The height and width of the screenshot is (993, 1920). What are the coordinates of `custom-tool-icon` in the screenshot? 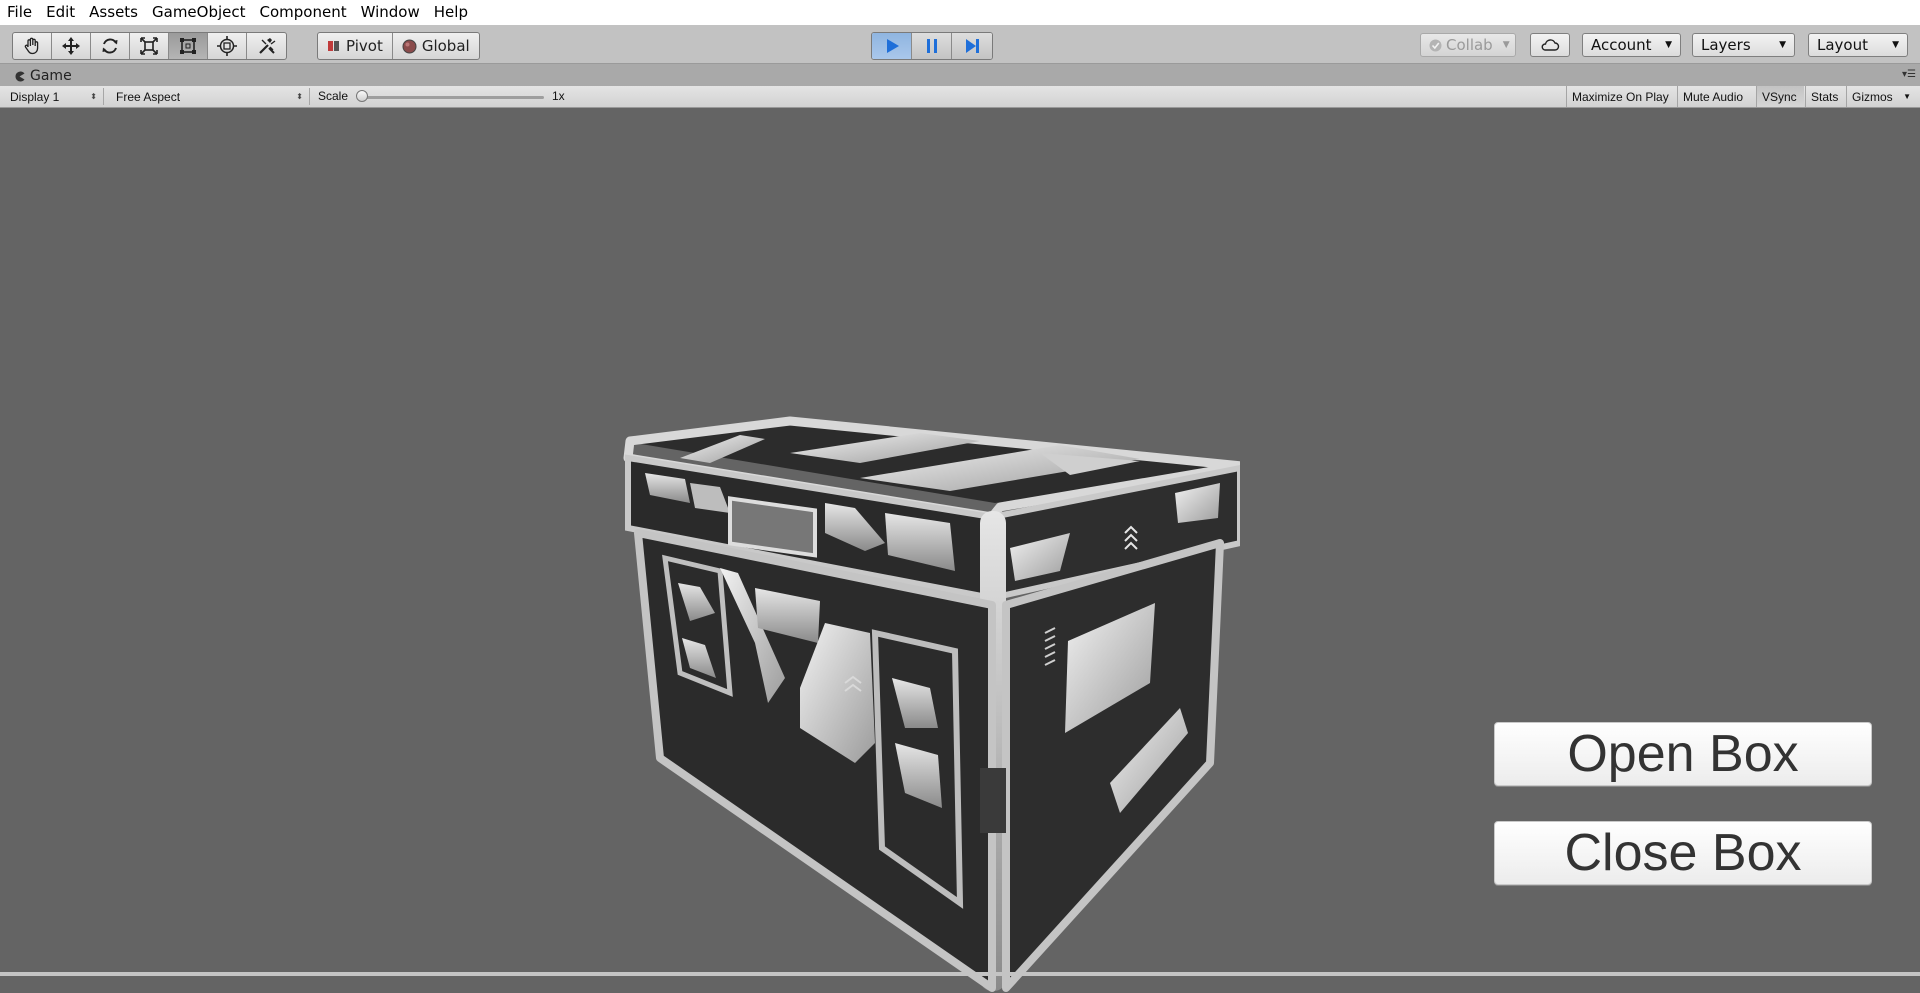 It's located at (266, 46).